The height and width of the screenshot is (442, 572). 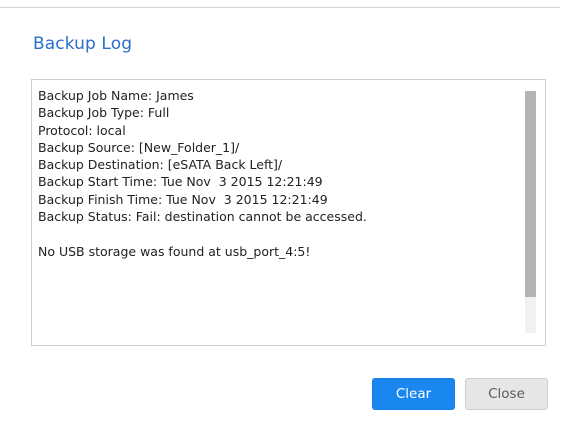 I want to click on log-line: Protocol: local, so click(x=82, y=130).